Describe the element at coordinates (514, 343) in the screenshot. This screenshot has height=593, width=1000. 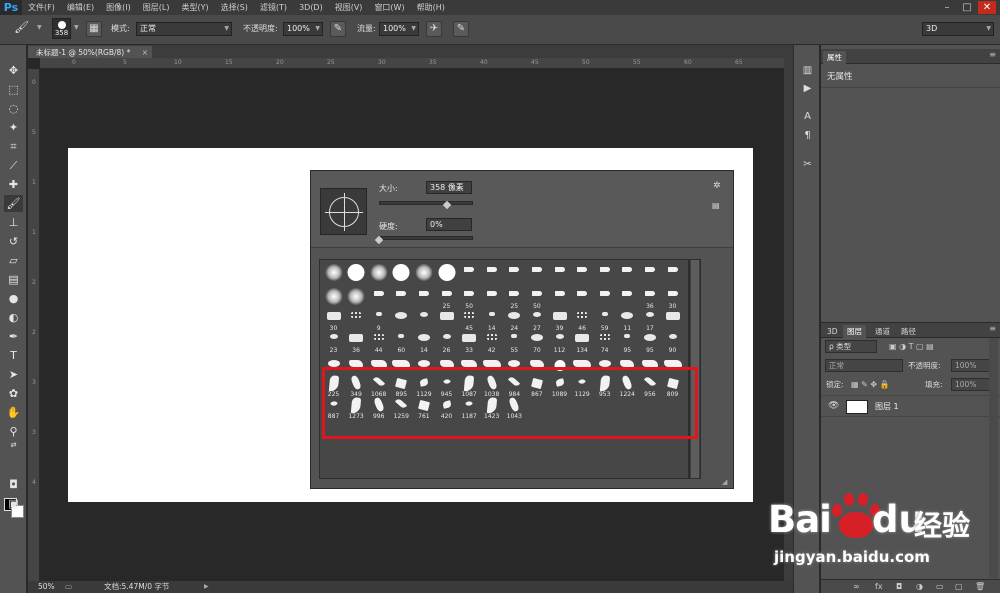
I see `brush-preset: 55` at that location.